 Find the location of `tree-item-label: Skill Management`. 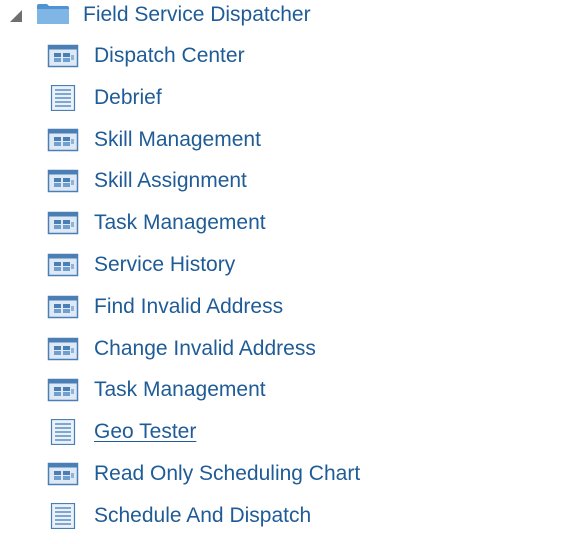

tree-item-label: Skill Management is located at coordinates (177, 140).